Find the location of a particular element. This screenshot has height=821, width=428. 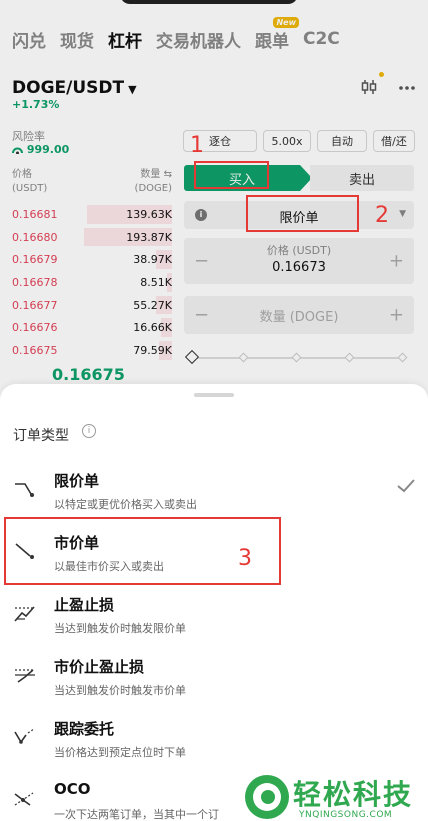

sheet-handle is located at coordinates (214, 395).